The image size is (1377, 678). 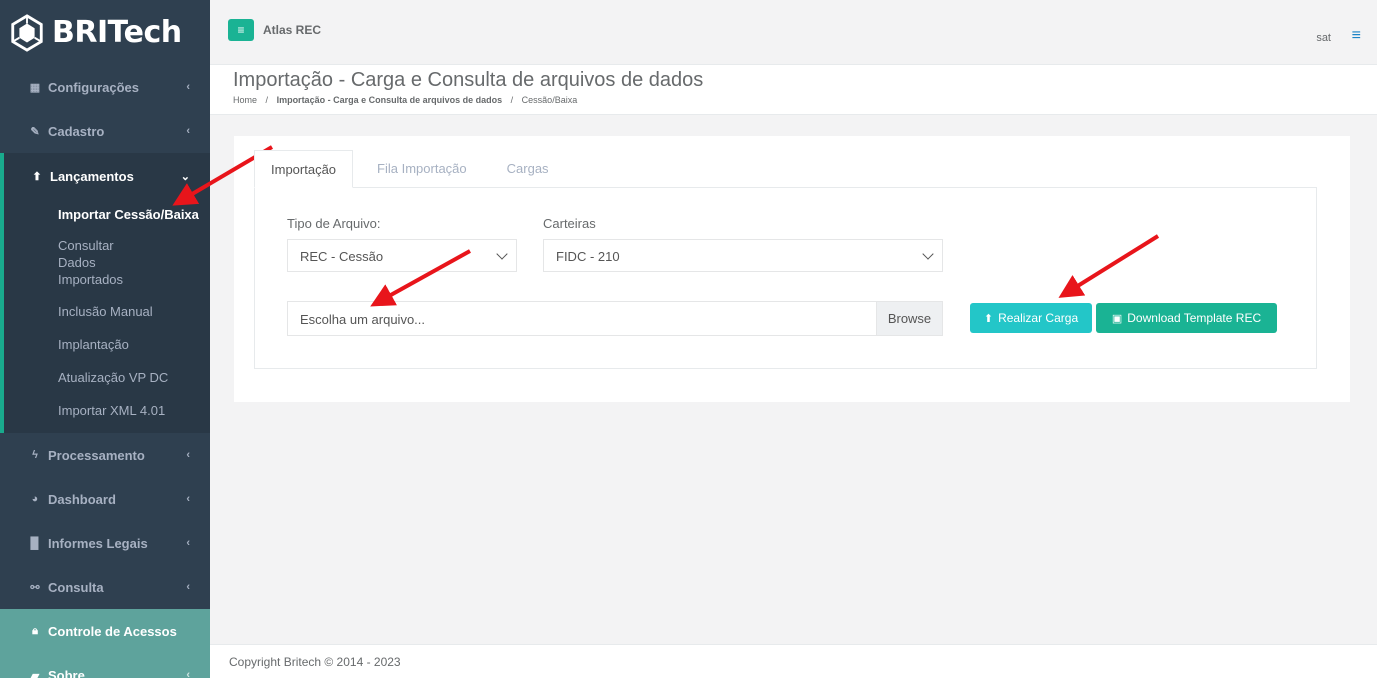 I want to click on tab-importacao: Importação, so click(x=304, y=169).